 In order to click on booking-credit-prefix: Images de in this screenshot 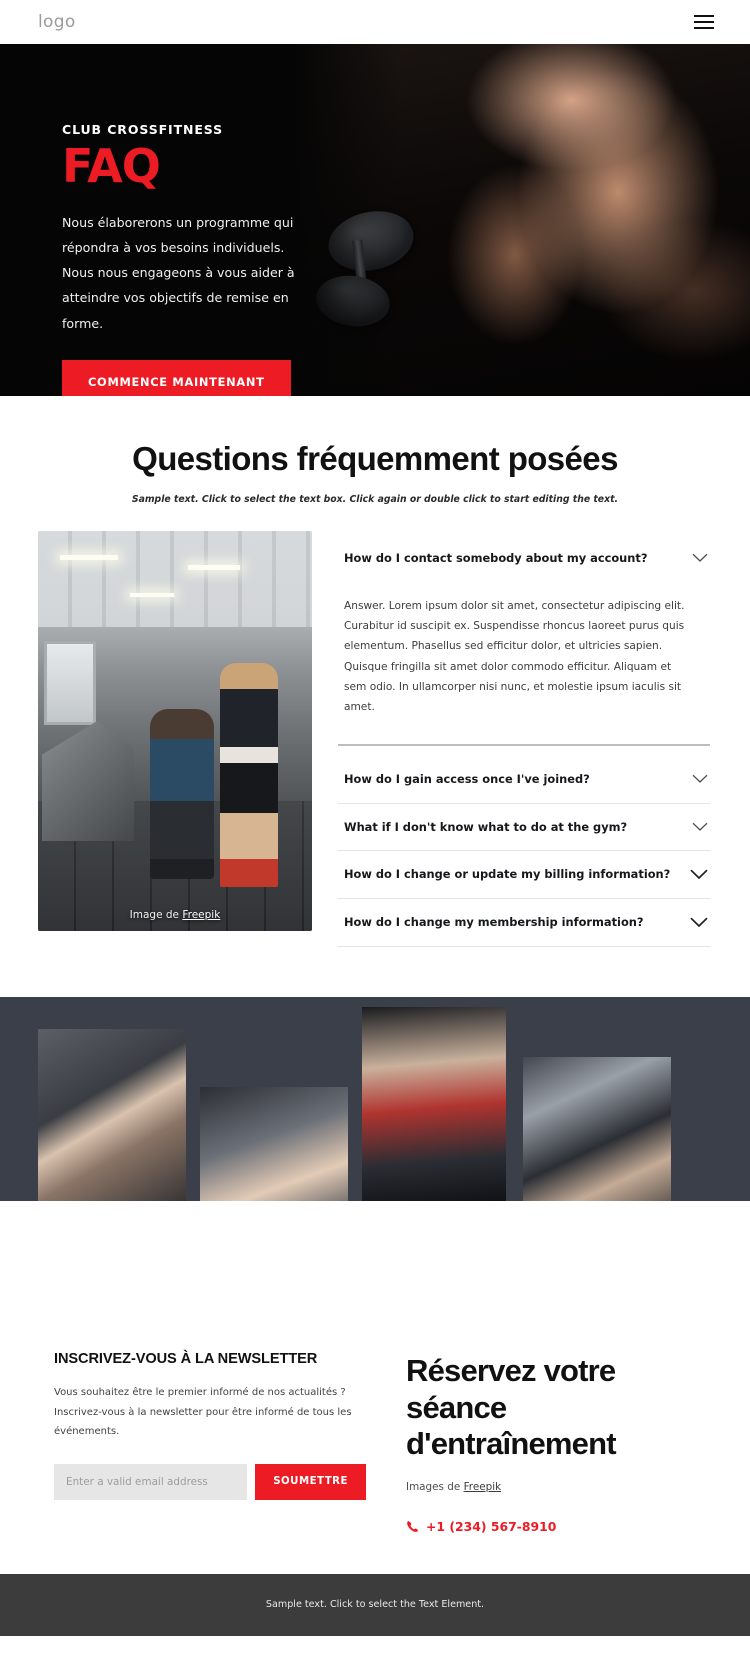, I will do `click(435, 1486)`.